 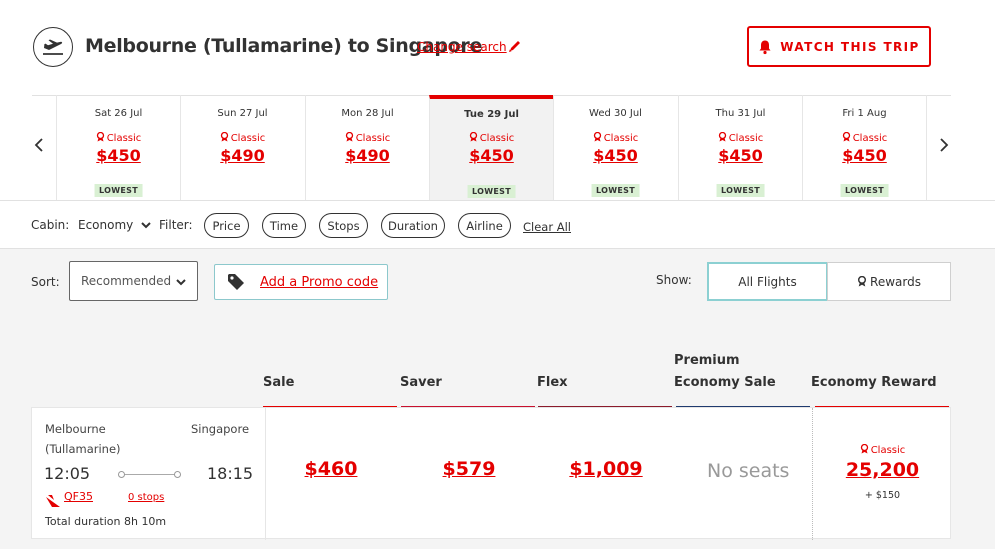 What do you see at coordinates (469, 469) in the screenshot?
I see `fare-saver: $579` at bounding box center [469, 469].